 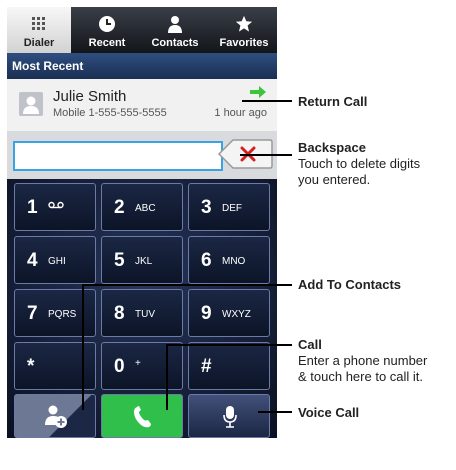 I want to click on most-recent-header: Most Recent, so click(x=142, y=66).